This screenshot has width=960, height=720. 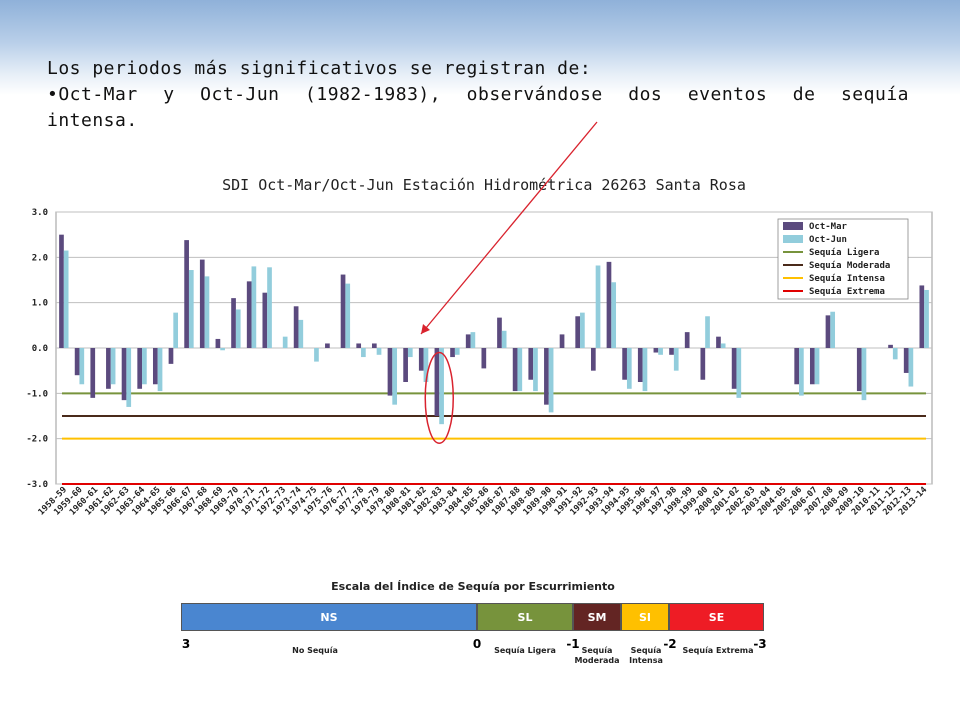 I want to click on scale-label-sm-line1: Sequía, so click(x=597, y=650).